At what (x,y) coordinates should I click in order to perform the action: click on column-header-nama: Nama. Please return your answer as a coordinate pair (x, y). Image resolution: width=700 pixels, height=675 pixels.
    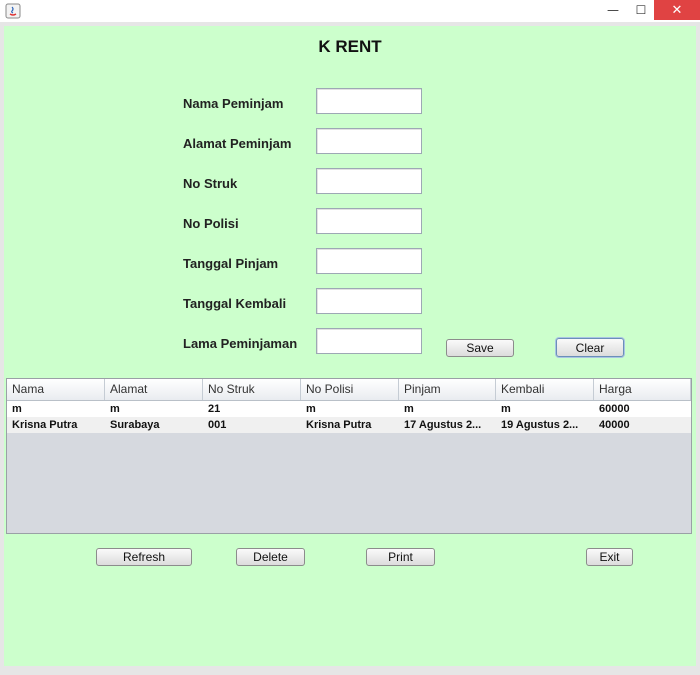
    Looking at the image, I should click on (56, 389).